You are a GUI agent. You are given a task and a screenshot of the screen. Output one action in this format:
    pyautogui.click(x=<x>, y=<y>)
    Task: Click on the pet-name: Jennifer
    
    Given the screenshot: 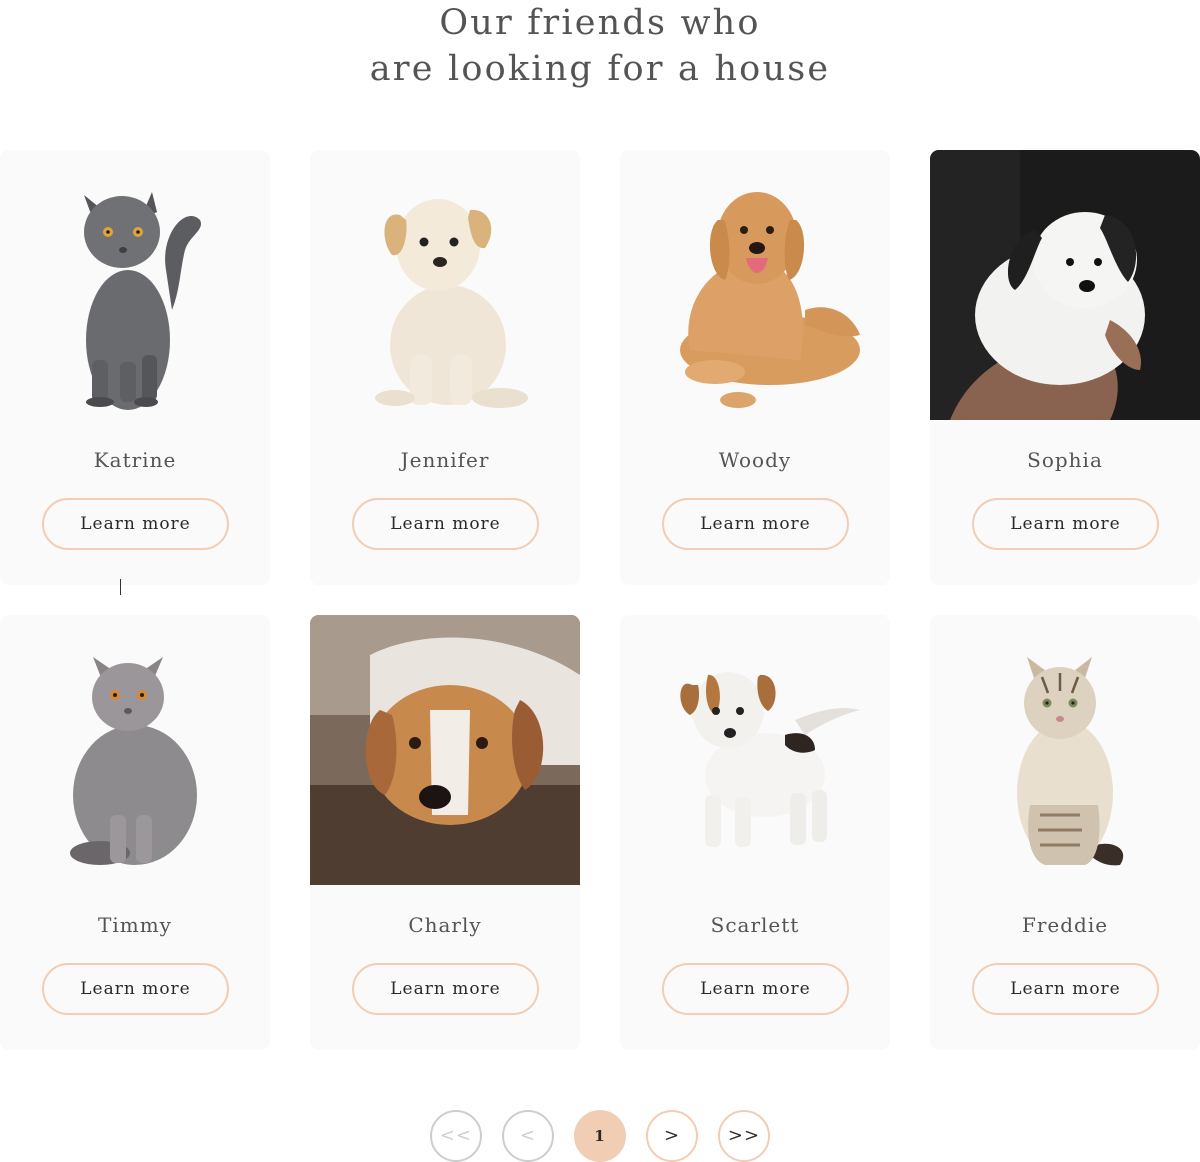 What is the action you would take?
    pyautogui.click(x=445, y=460)
    